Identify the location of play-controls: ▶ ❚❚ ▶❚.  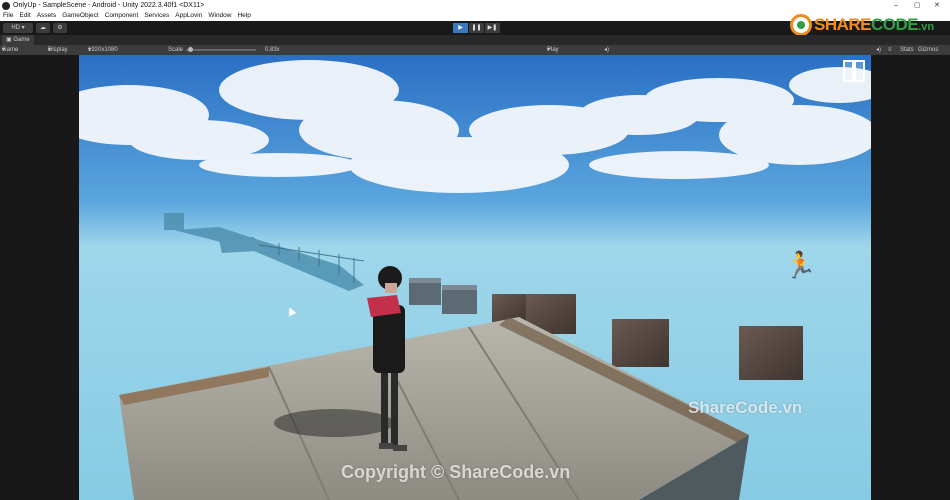
(476, 28).